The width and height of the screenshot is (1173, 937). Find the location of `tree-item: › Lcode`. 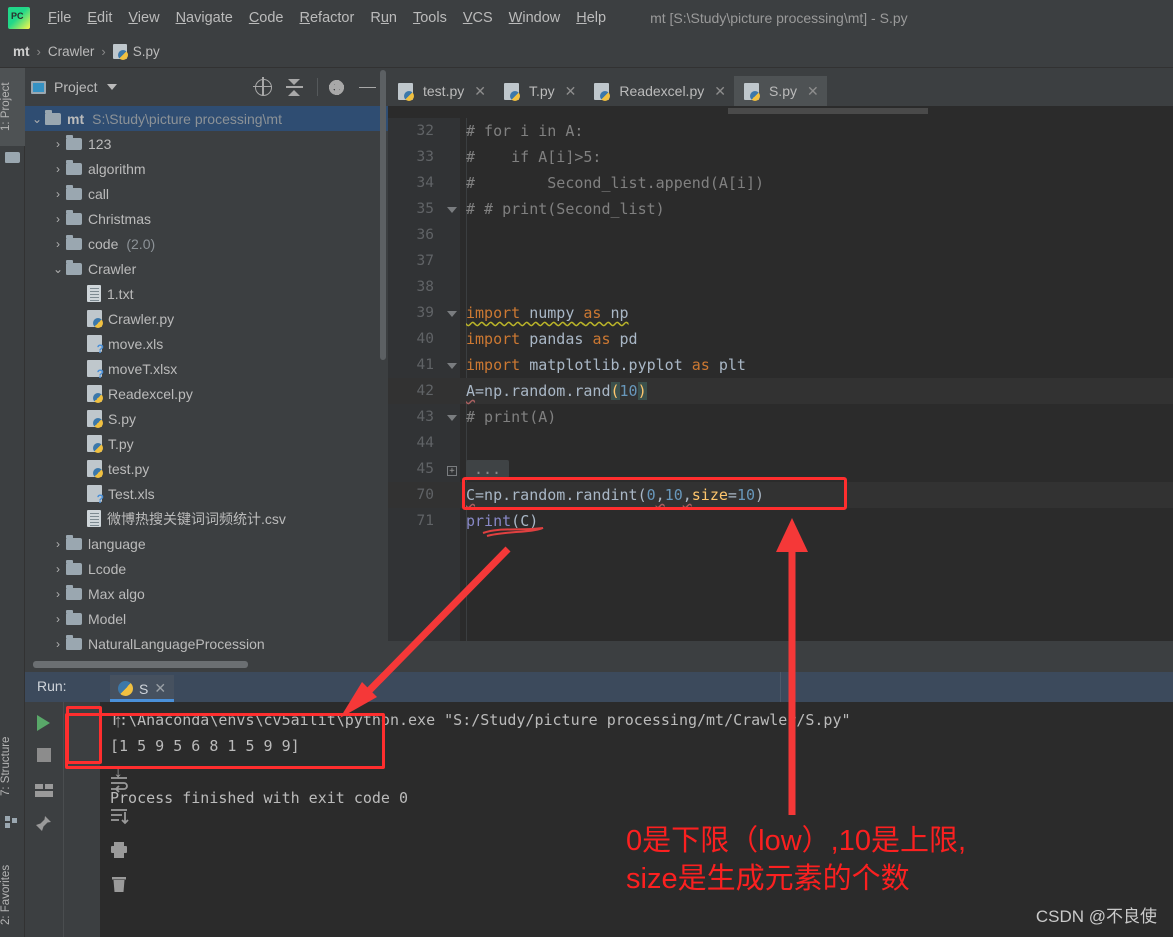

tree-item: › Lcode is located at coordinates (206, 568).